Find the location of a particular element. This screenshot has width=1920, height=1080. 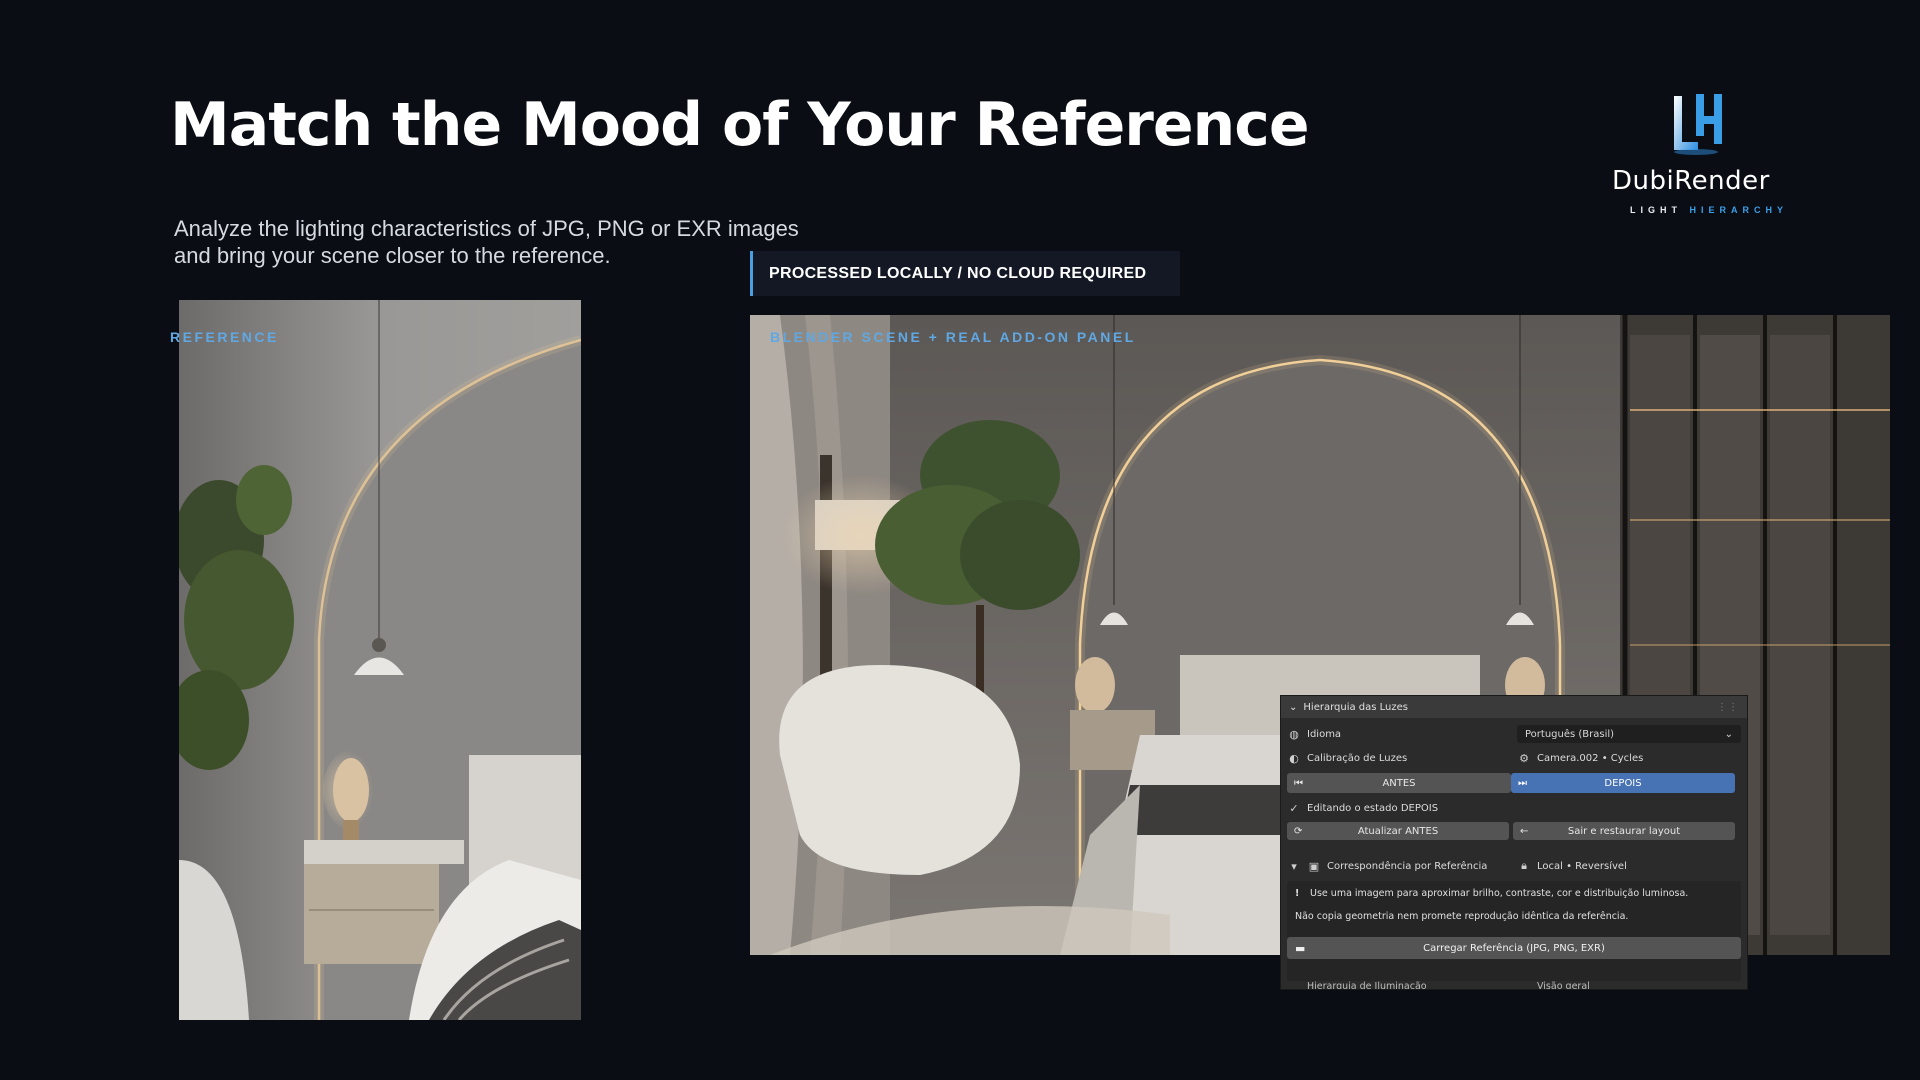

language-select: Português (Brasil) ⌄ is located at coordinates (1629, 734).